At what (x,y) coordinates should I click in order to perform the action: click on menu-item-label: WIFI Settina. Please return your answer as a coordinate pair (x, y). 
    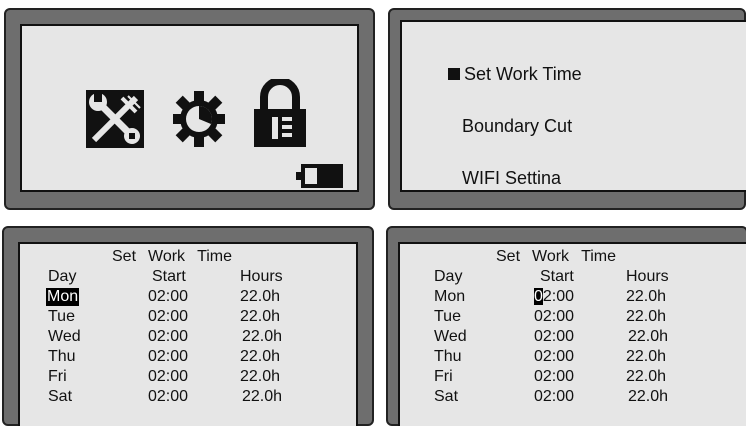
    Looking at the image, I should click on (512, 178).